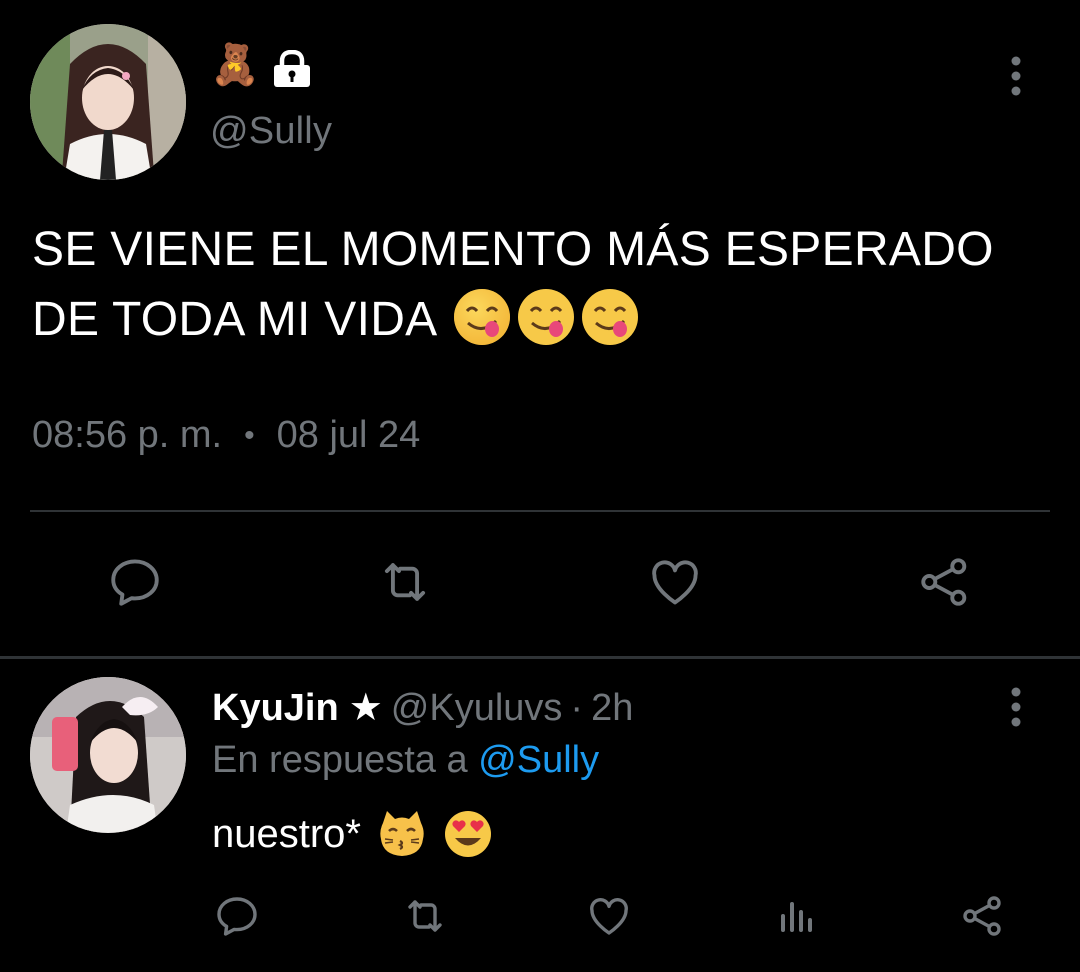 The height and width of the screenshot is (972, 1080). What do you see at coordinates (612, 708) in the screenshot?
I see `reply-time: 2h` at bounding box center [612, 708].